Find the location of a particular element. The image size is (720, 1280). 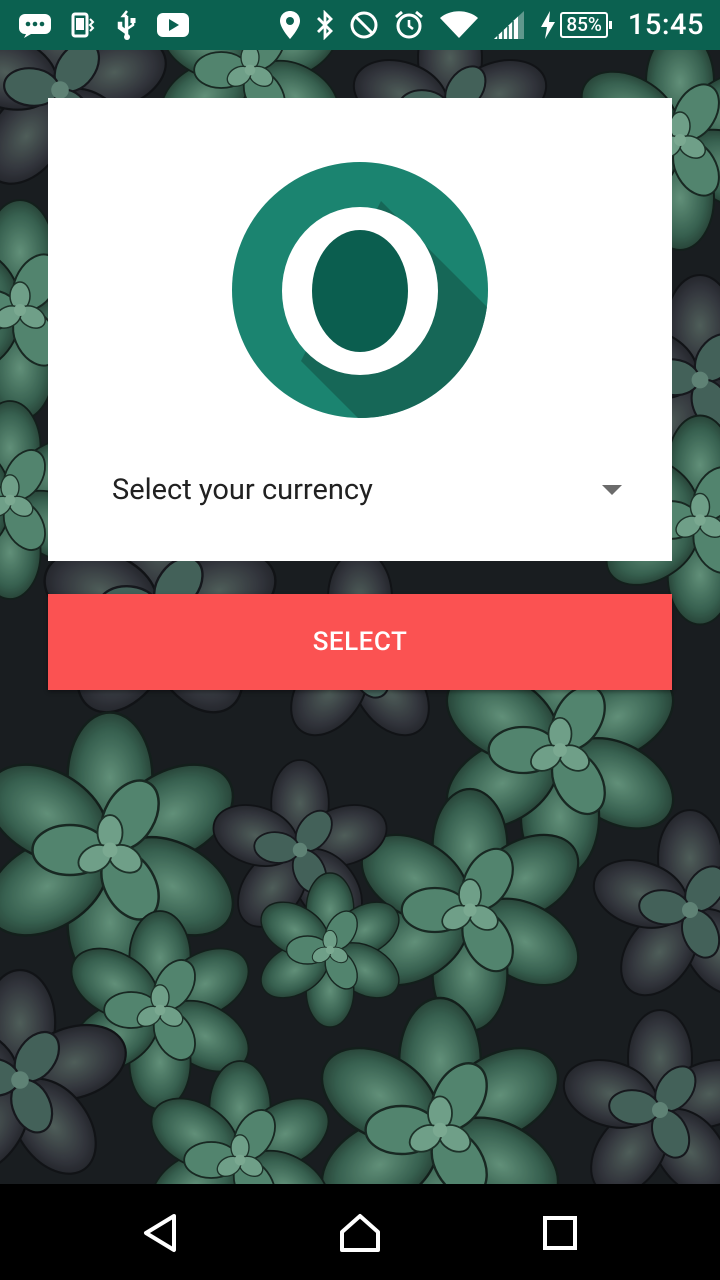

home-icon is located at coordinates (360, 1233).